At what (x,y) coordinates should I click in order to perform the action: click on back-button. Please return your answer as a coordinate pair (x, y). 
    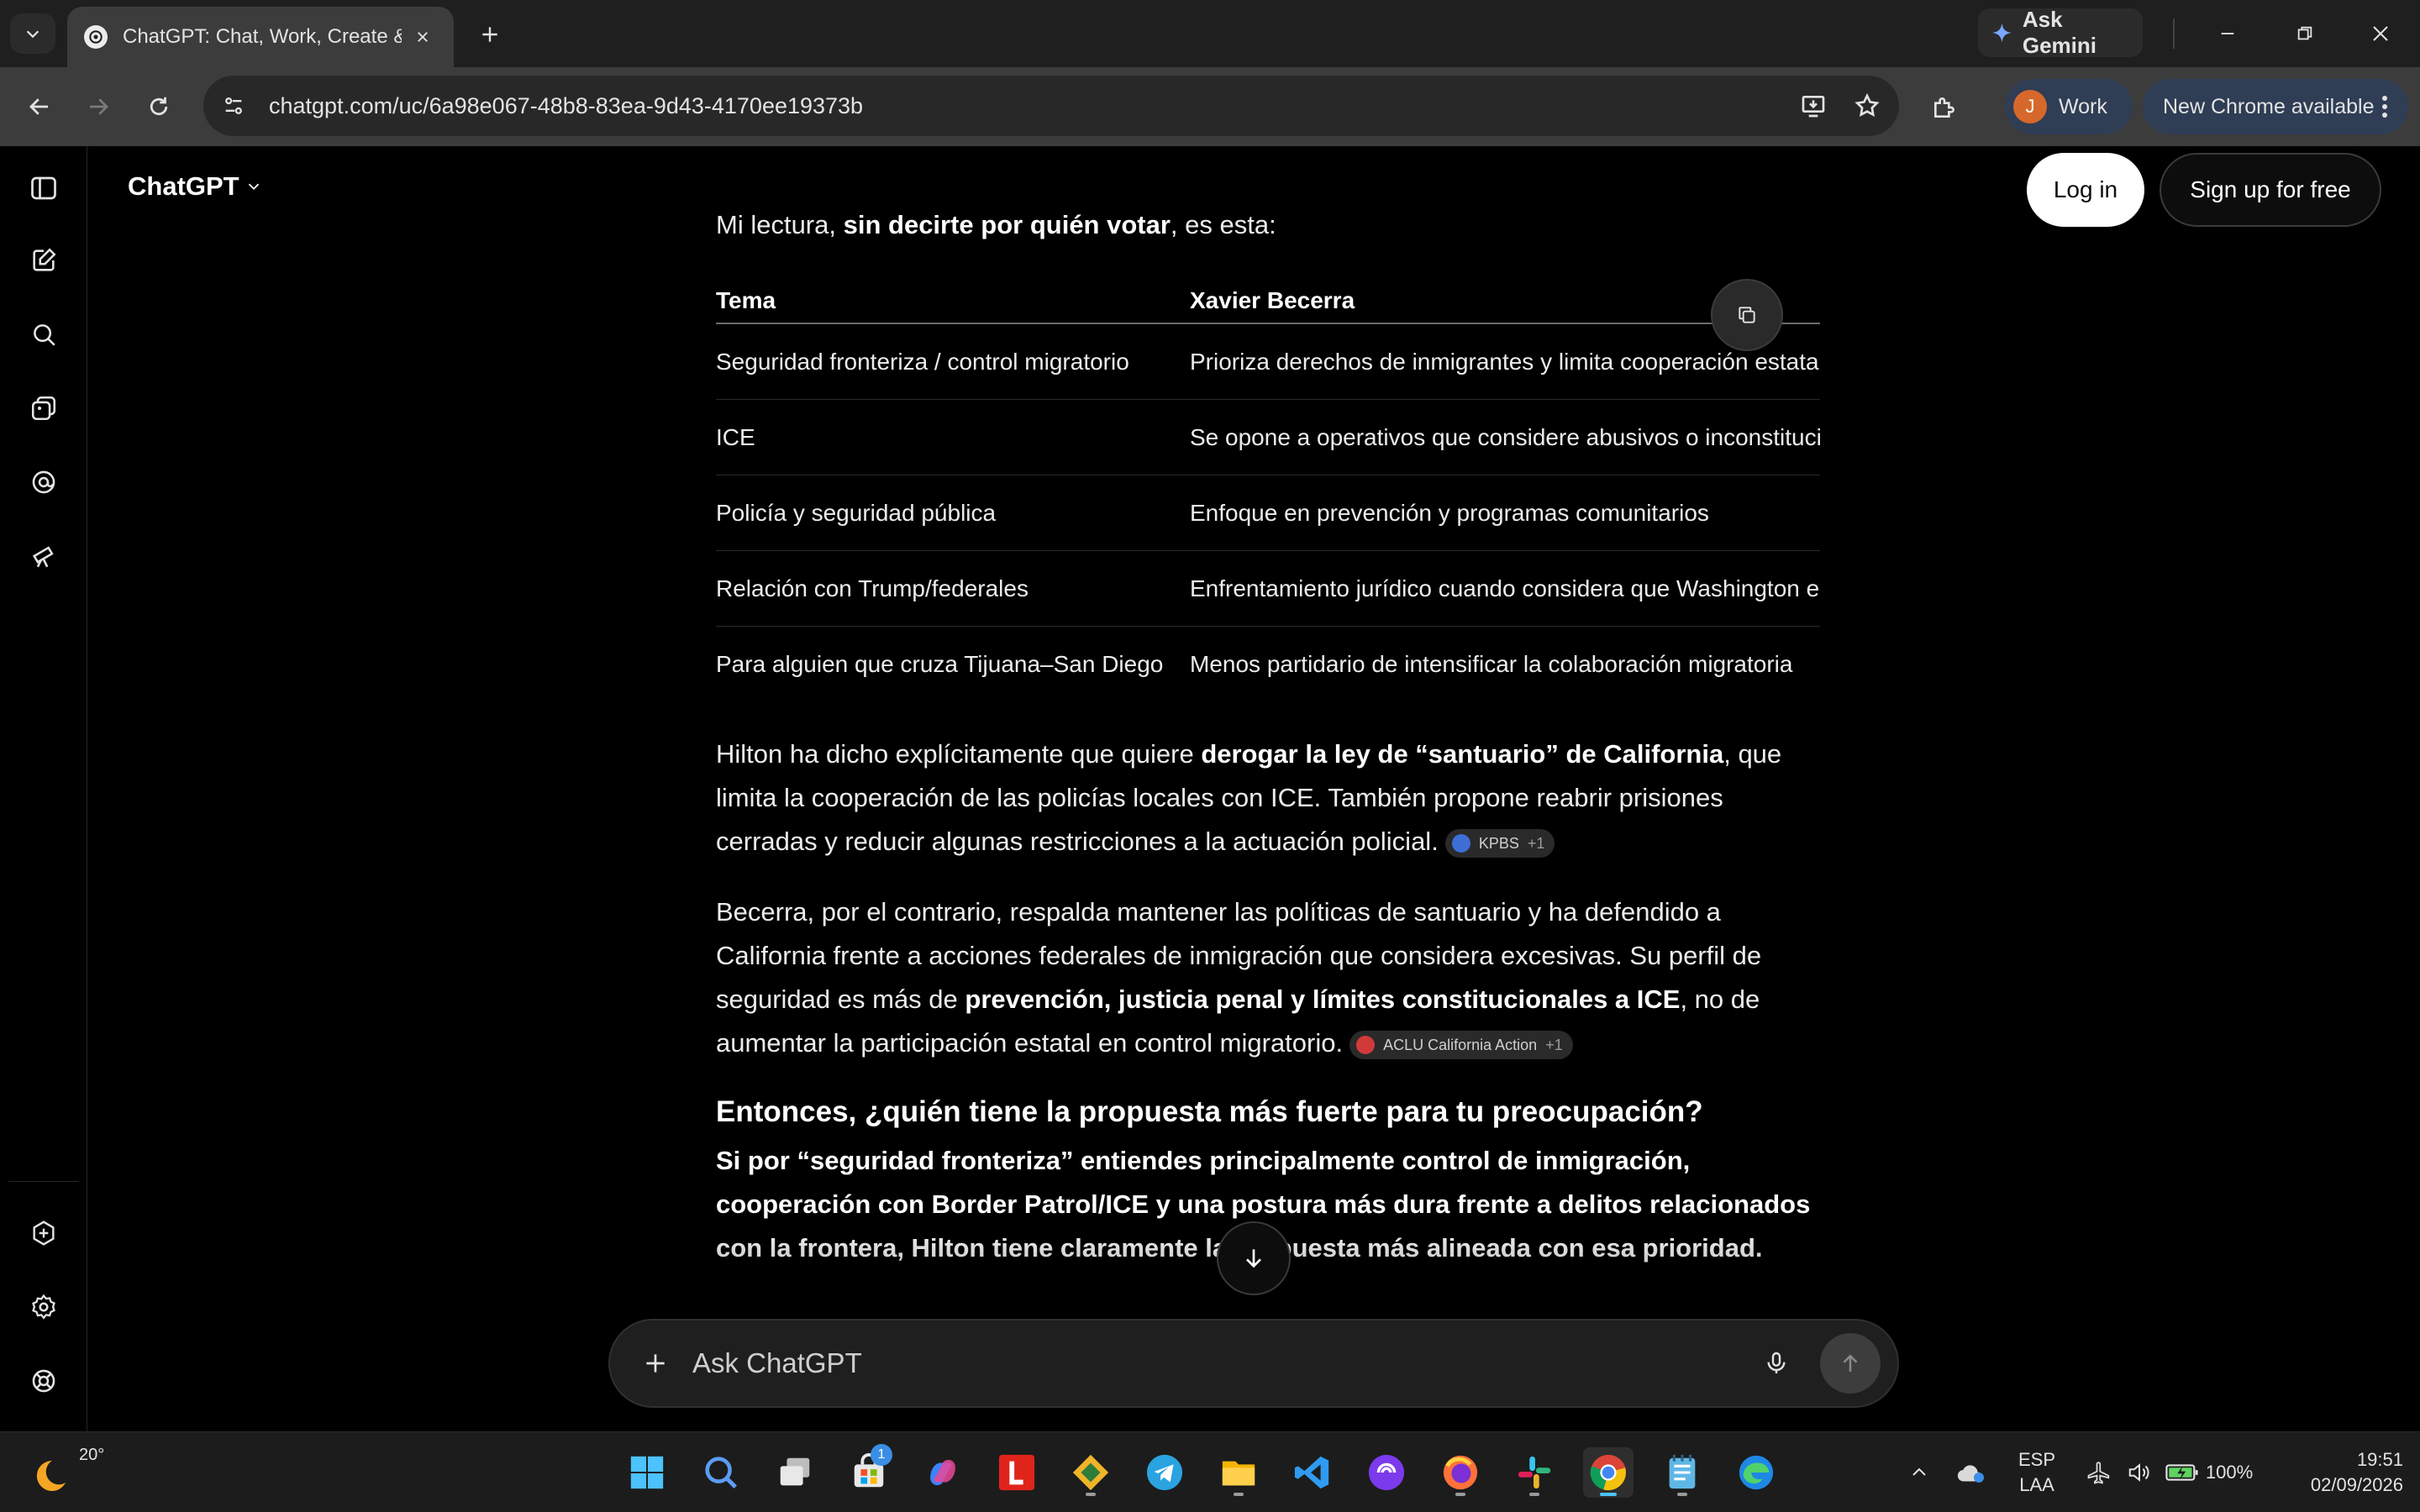
    Looking at the image, I should click on (39, 107).